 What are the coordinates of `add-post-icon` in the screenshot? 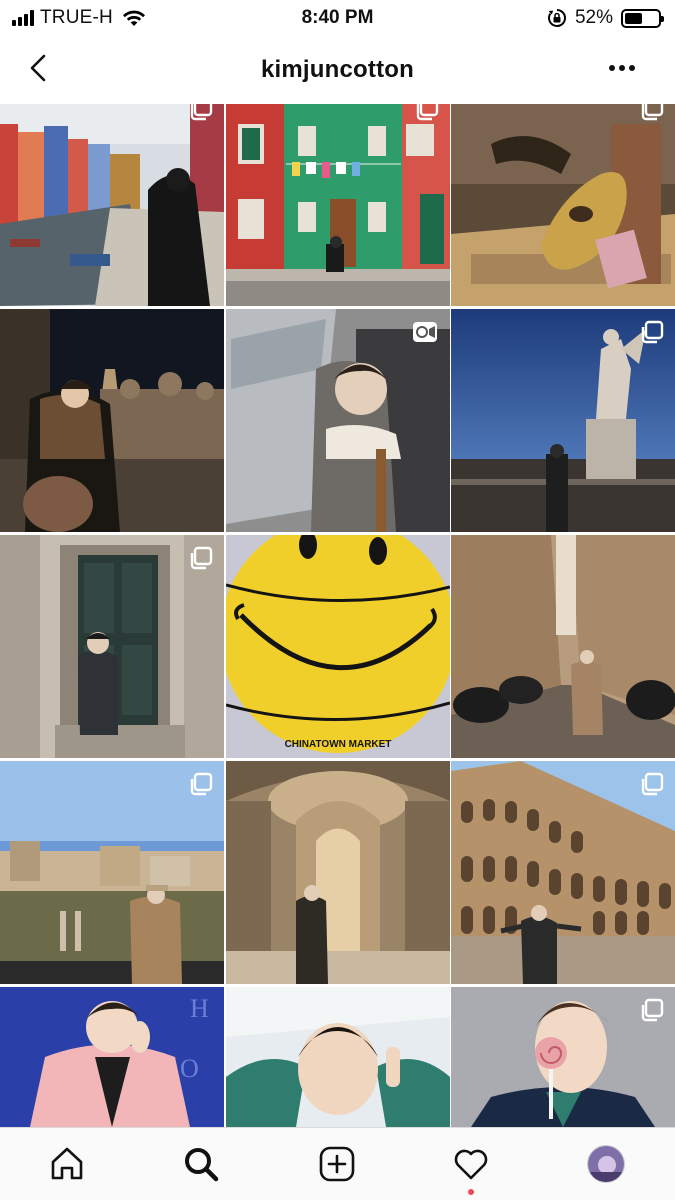 It's located at (337, 1164).